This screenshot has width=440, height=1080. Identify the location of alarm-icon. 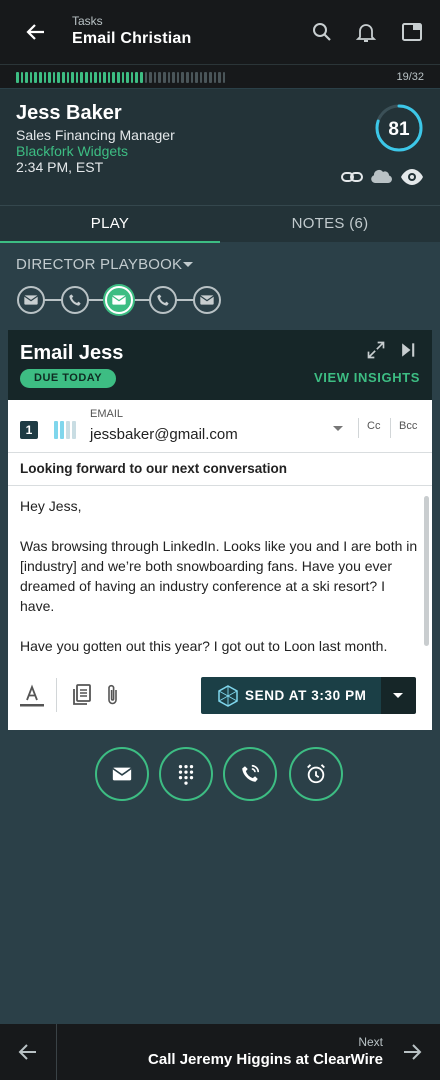
(316, 774).